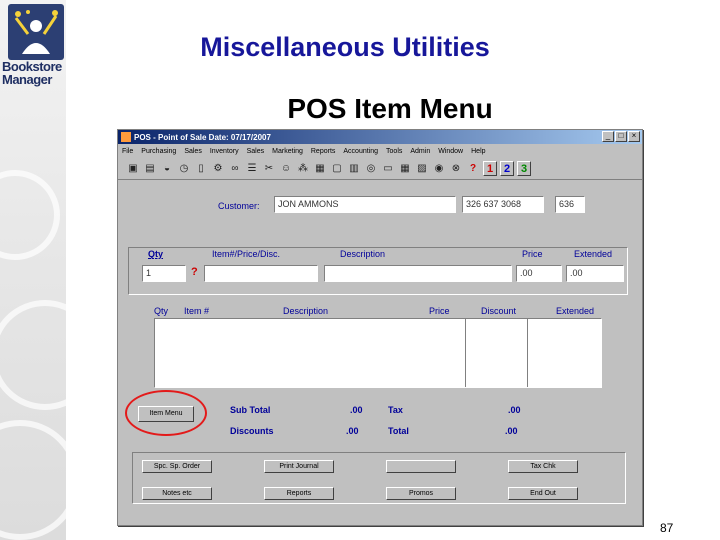 This screenshot has height=540, width=720. I want to click on end-out-button: End Out, so click(543, 493).